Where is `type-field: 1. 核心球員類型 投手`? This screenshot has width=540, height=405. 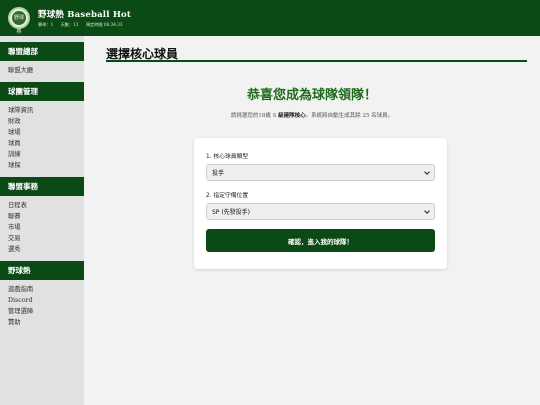 type-field: 1. 核心球員類型 投手 is located at coordinates (320, 166).